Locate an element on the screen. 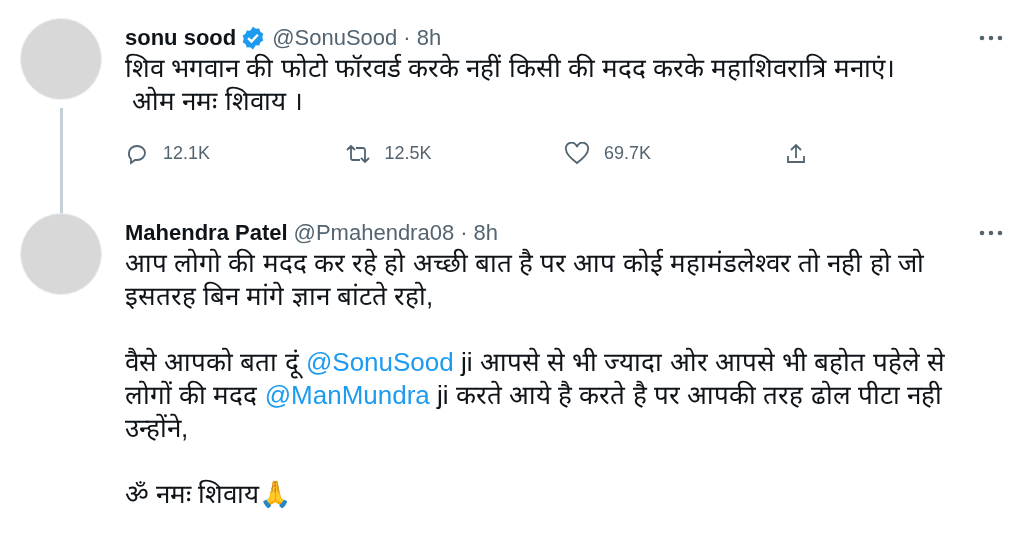 The image size is (1021, 540). author-handle: @Pmahendra08 is located at coordinates (374, 233).